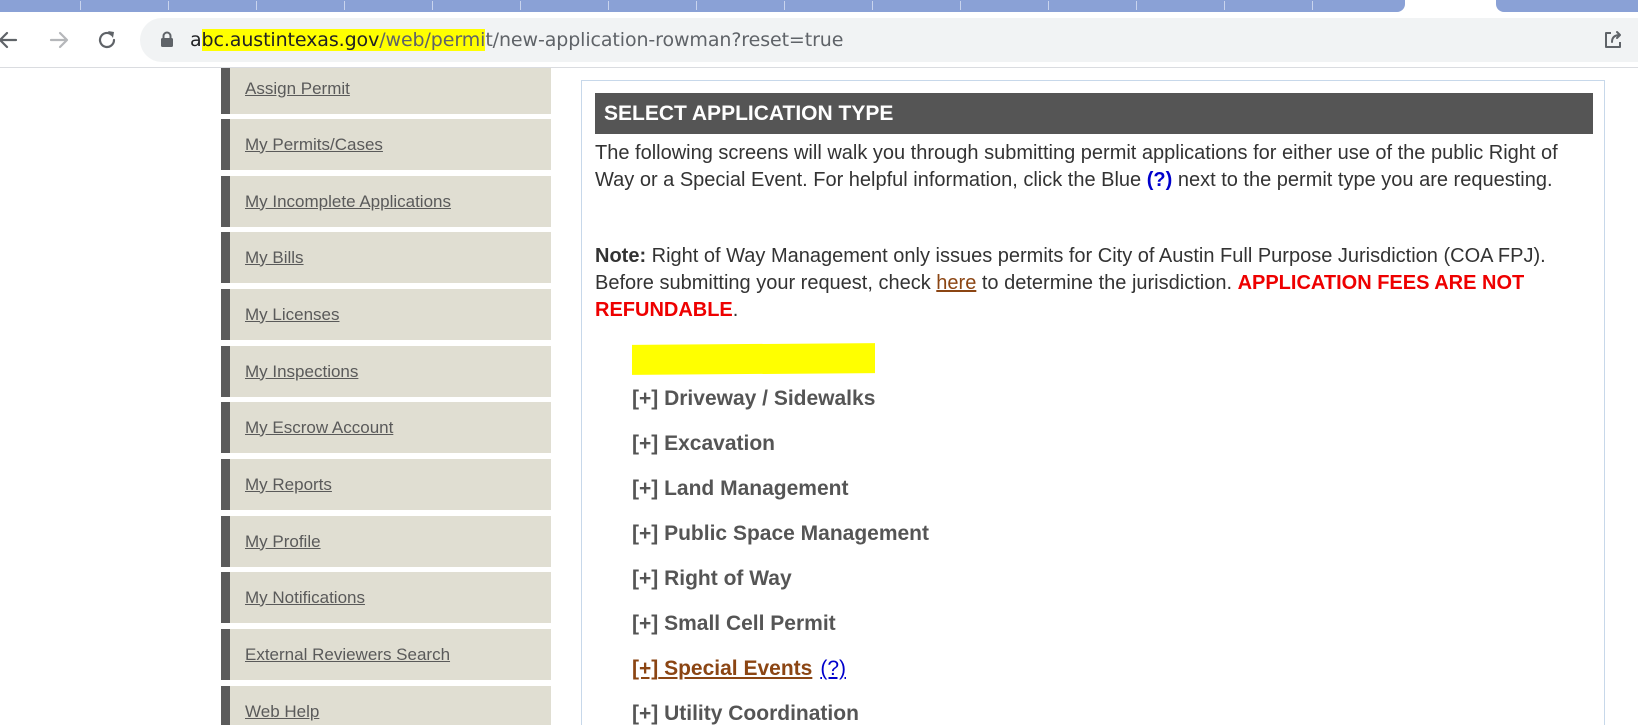 The height and width of the screenshot is (725, 1638). I want to click on jurisdiction-link: here, so click(956, 283).